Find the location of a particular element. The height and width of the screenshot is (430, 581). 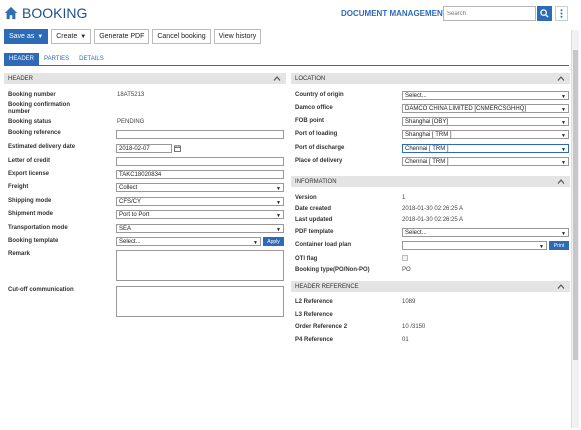

transportation-mode-value: SEA is located at coordinates (125, 228).